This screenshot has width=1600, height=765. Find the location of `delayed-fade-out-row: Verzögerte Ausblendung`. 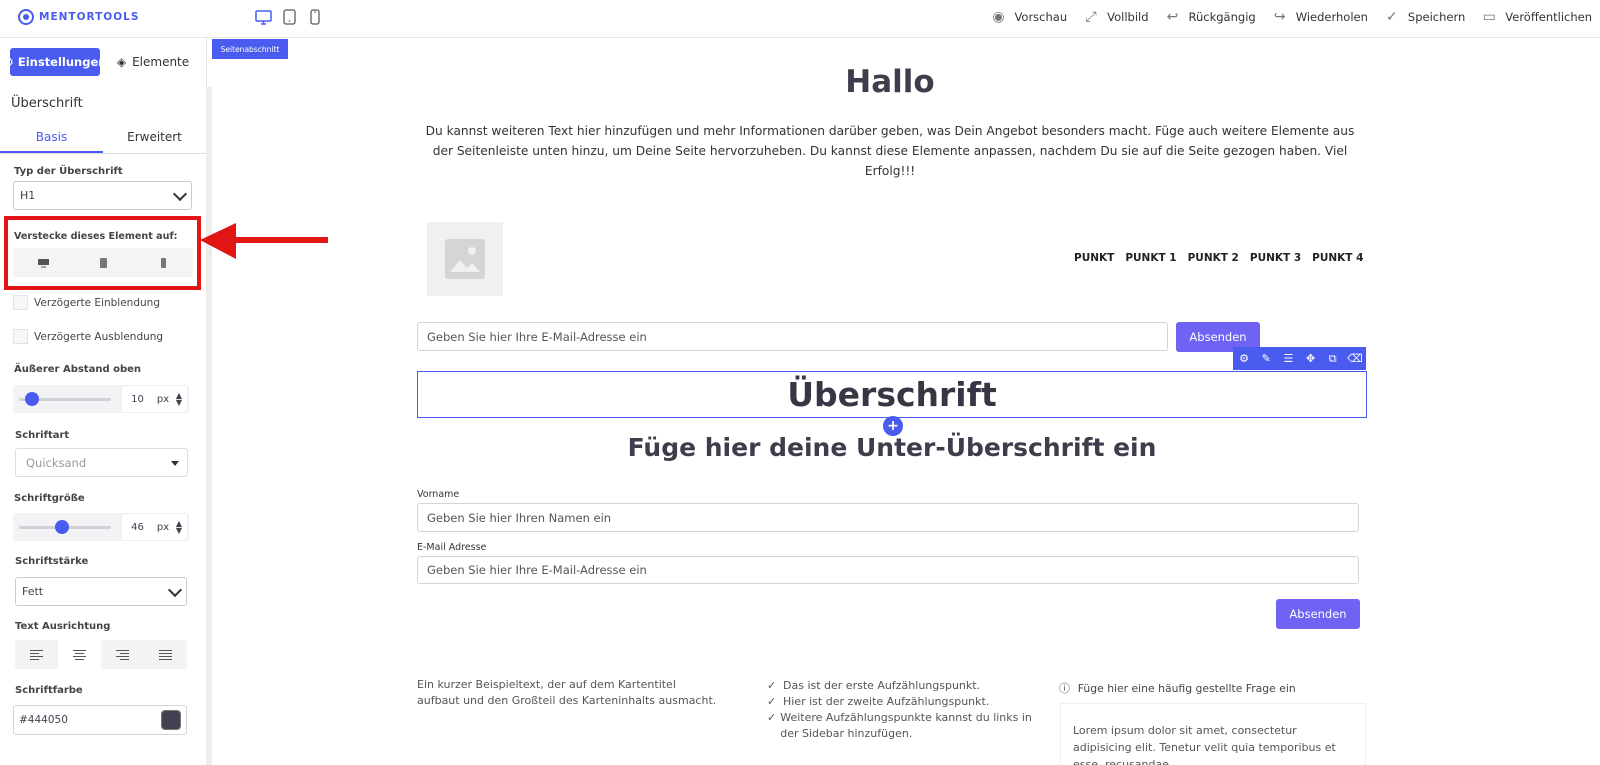

delayed-fade-out-row: Verzögerte Ausblendung is located at coordinates (88, 336).